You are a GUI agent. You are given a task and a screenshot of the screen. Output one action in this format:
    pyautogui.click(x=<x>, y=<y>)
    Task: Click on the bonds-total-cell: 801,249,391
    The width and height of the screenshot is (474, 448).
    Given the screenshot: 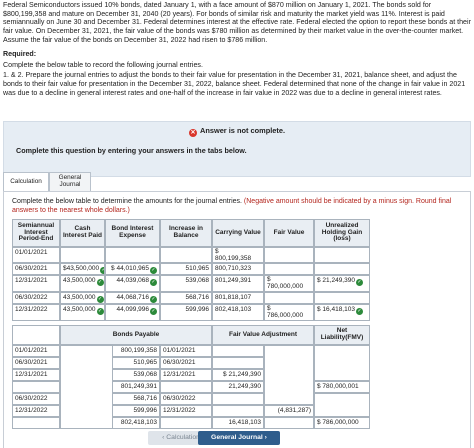 What is the action you would take?
    pyautogui.click(x=136, y=387)
    